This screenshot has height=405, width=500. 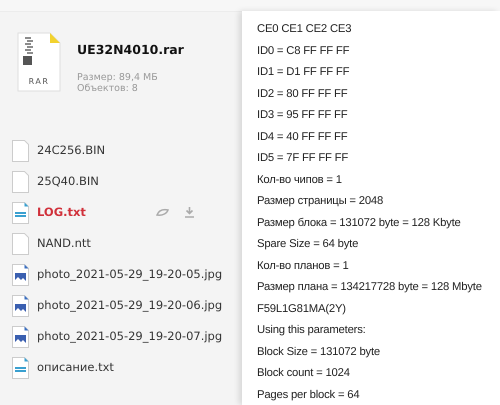 I want to click on archive-object-count: Объектов: 8, so click(x=108, y=88).